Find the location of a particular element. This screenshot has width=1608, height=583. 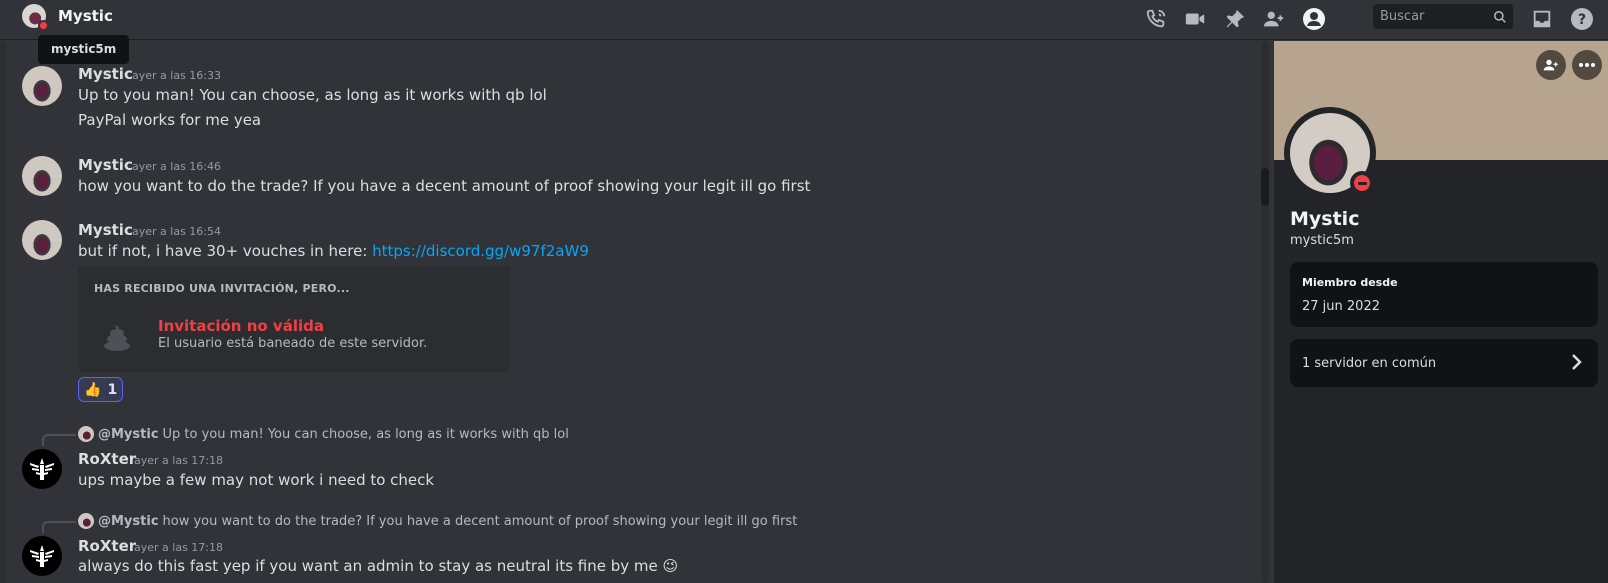

poop-icon is located at coordinates (117, 337).